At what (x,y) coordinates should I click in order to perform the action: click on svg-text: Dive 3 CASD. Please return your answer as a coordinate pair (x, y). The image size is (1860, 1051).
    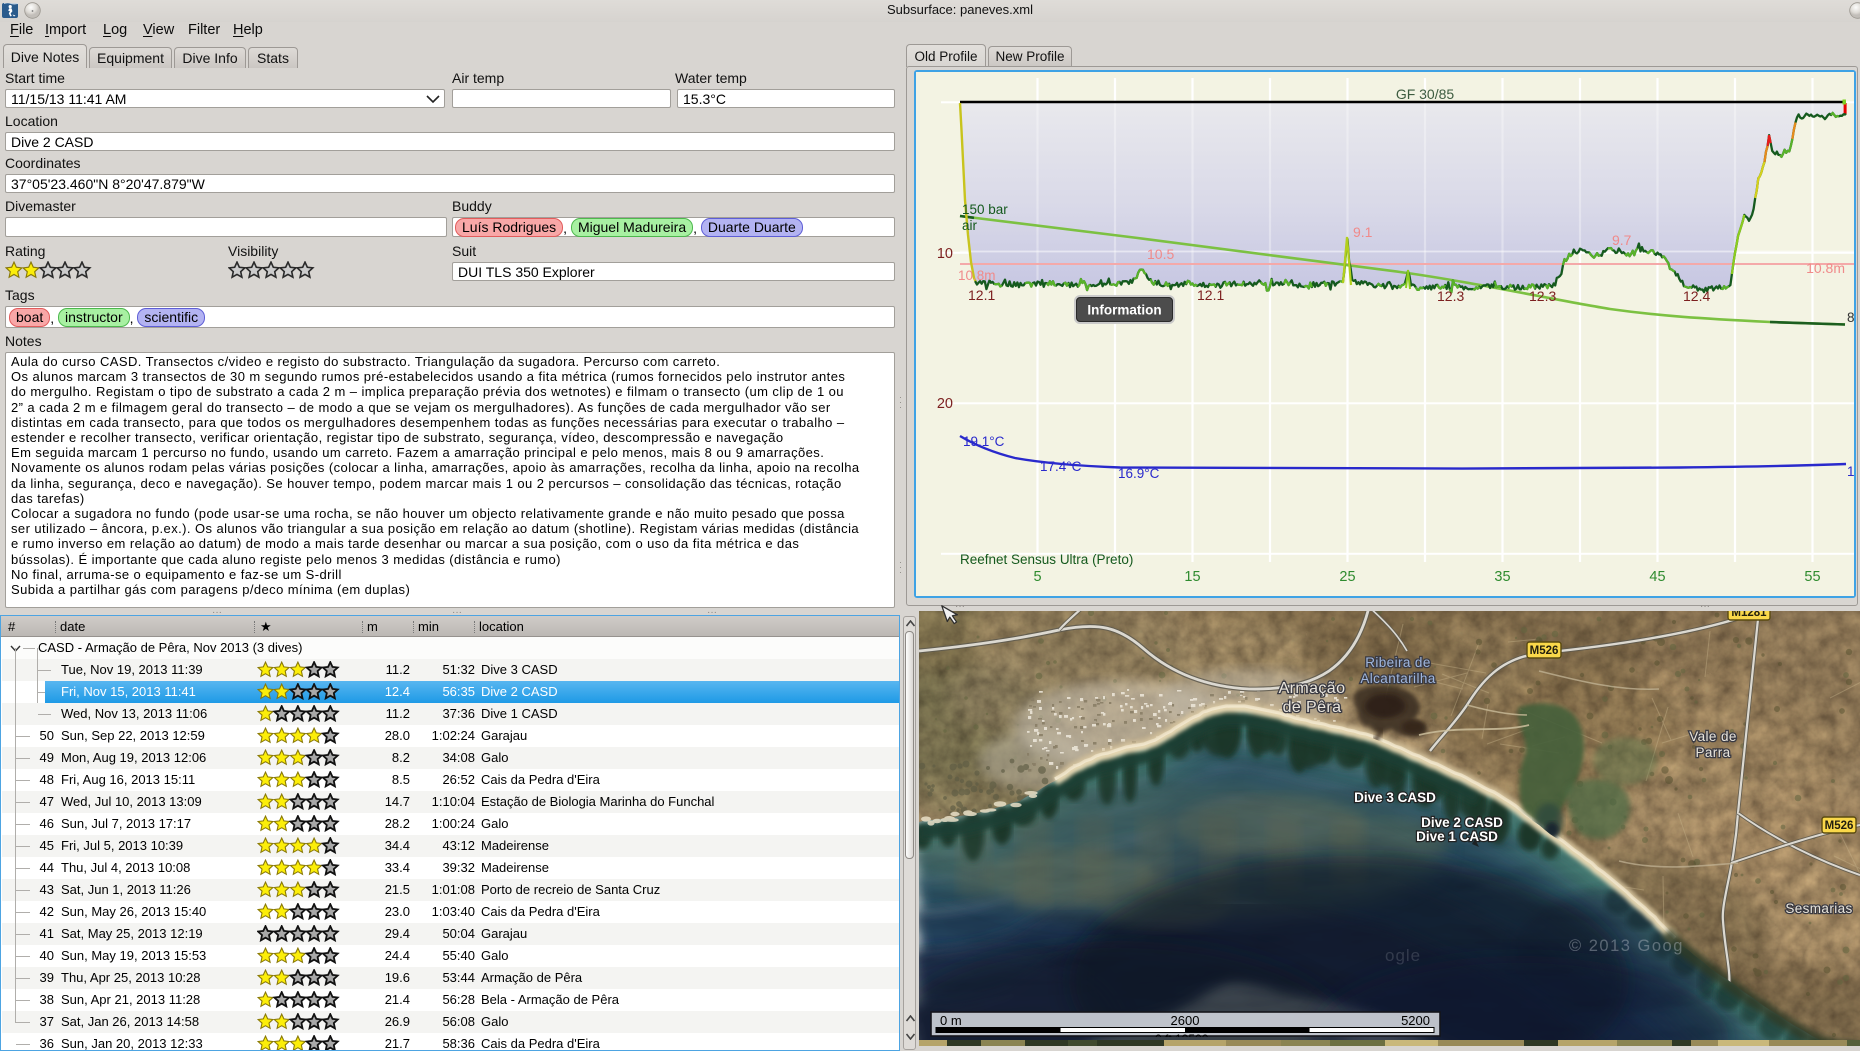
    Looking at the image, I should click on (1395, 797).